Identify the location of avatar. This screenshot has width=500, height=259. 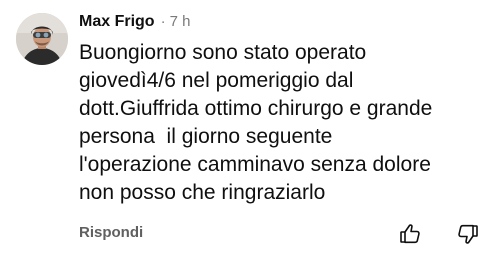
(42, 39).